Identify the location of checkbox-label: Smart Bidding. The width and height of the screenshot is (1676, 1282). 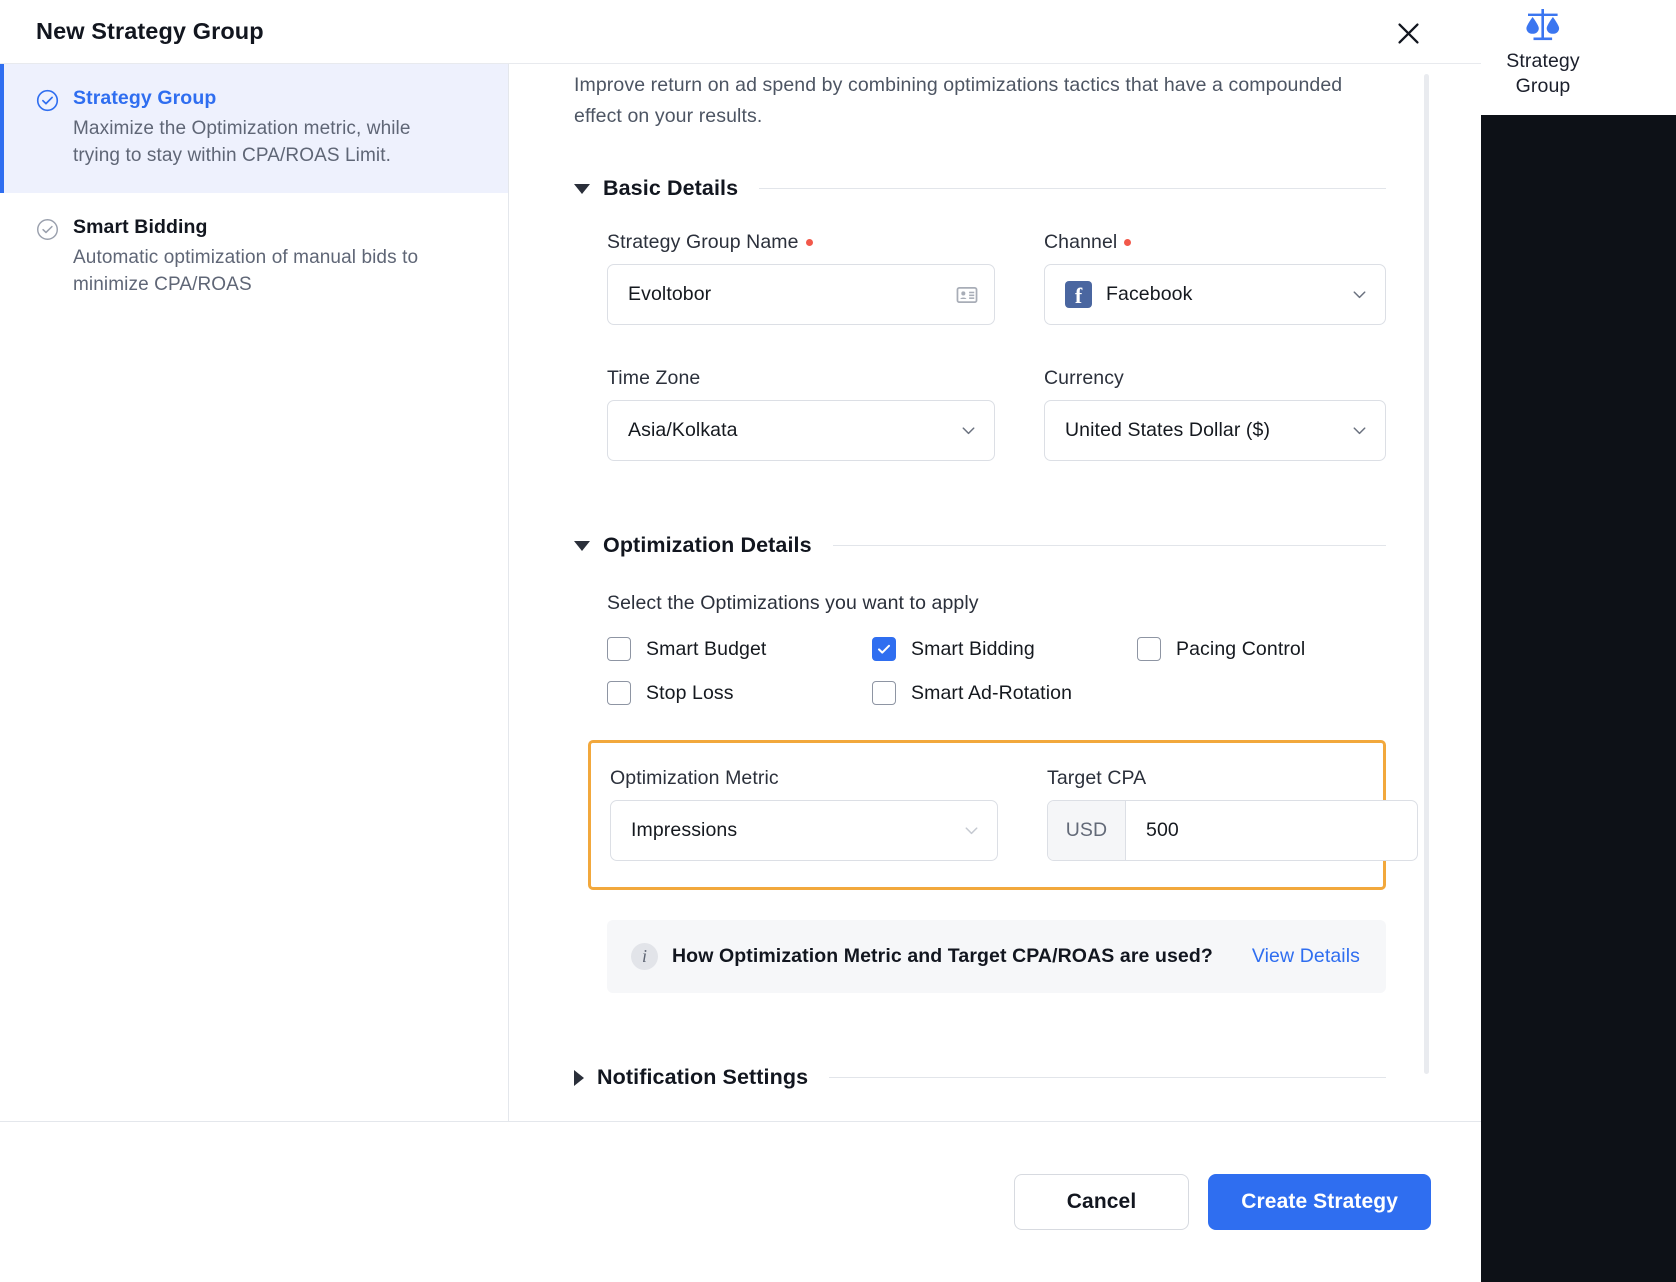
(973, 648).